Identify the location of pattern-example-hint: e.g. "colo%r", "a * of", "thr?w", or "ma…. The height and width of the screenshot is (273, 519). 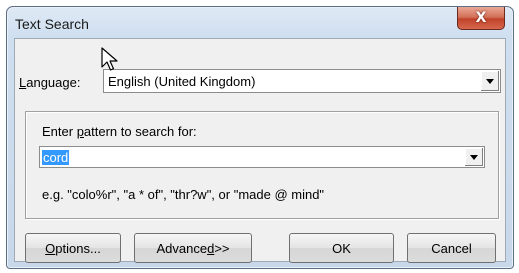
(183, 194).